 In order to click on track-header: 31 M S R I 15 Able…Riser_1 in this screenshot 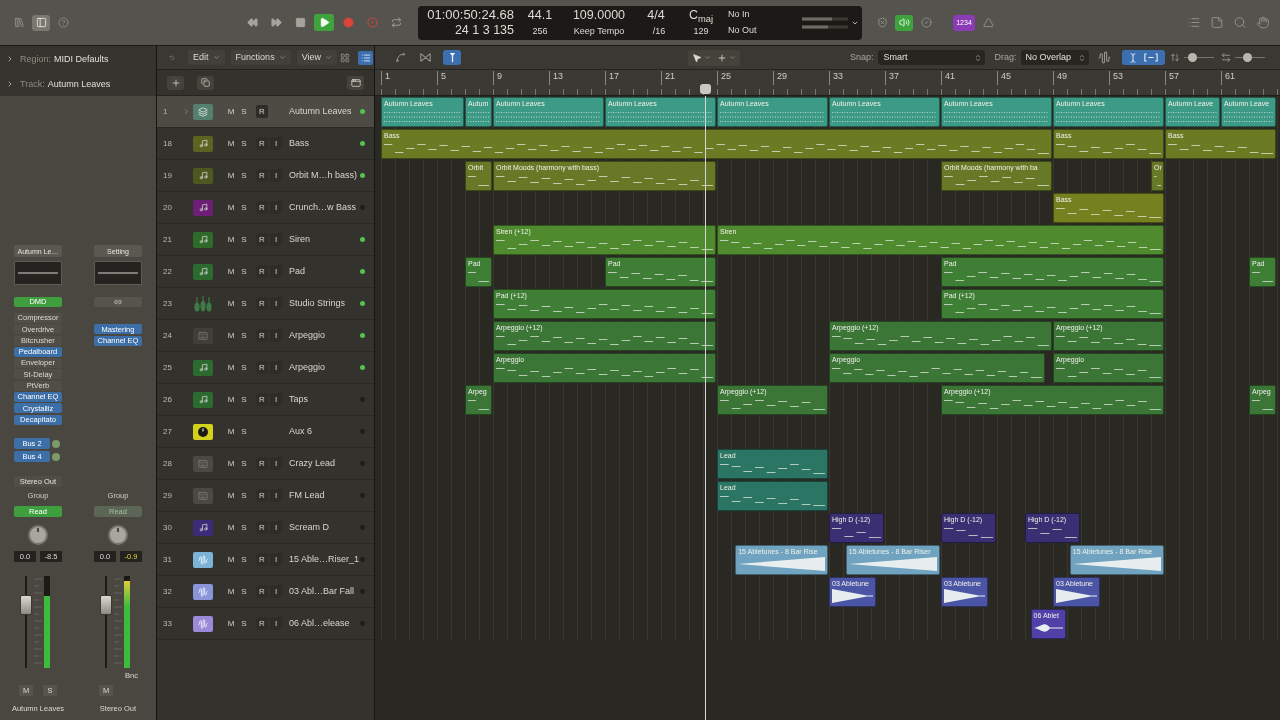, I will do `click(265, 560)`.